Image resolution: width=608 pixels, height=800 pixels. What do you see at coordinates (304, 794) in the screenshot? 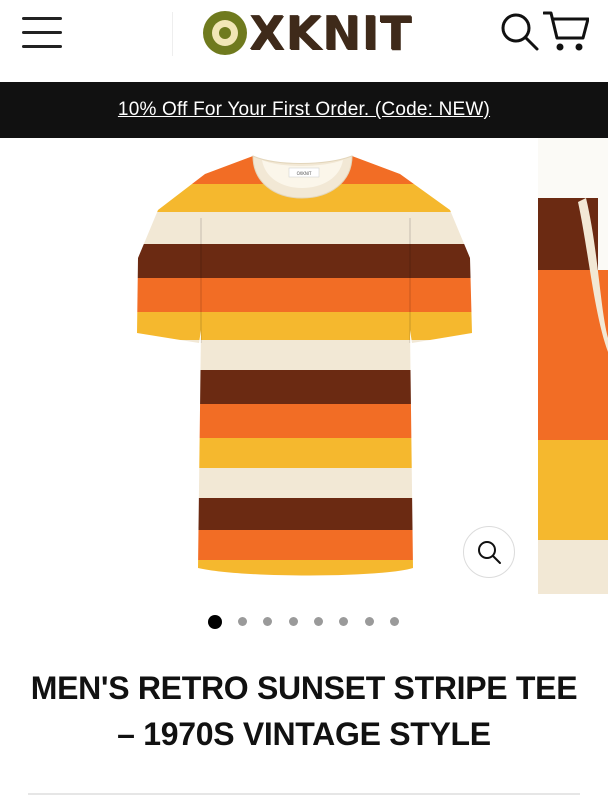
I see `section-divider` at bounding box center [304, 794].